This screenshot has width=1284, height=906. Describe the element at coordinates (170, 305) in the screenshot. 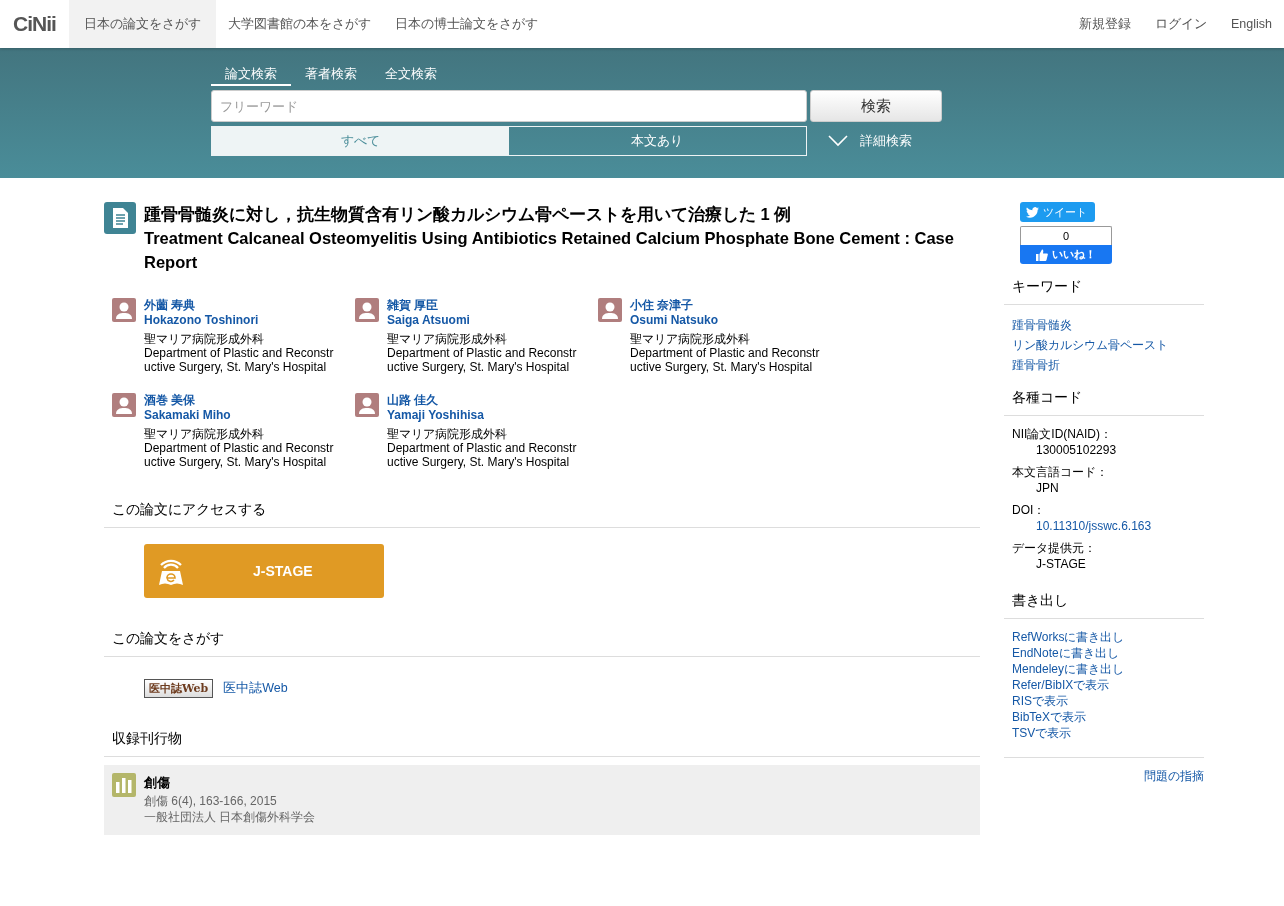

I see `author-name-link: 外薗 寿典` at that location.